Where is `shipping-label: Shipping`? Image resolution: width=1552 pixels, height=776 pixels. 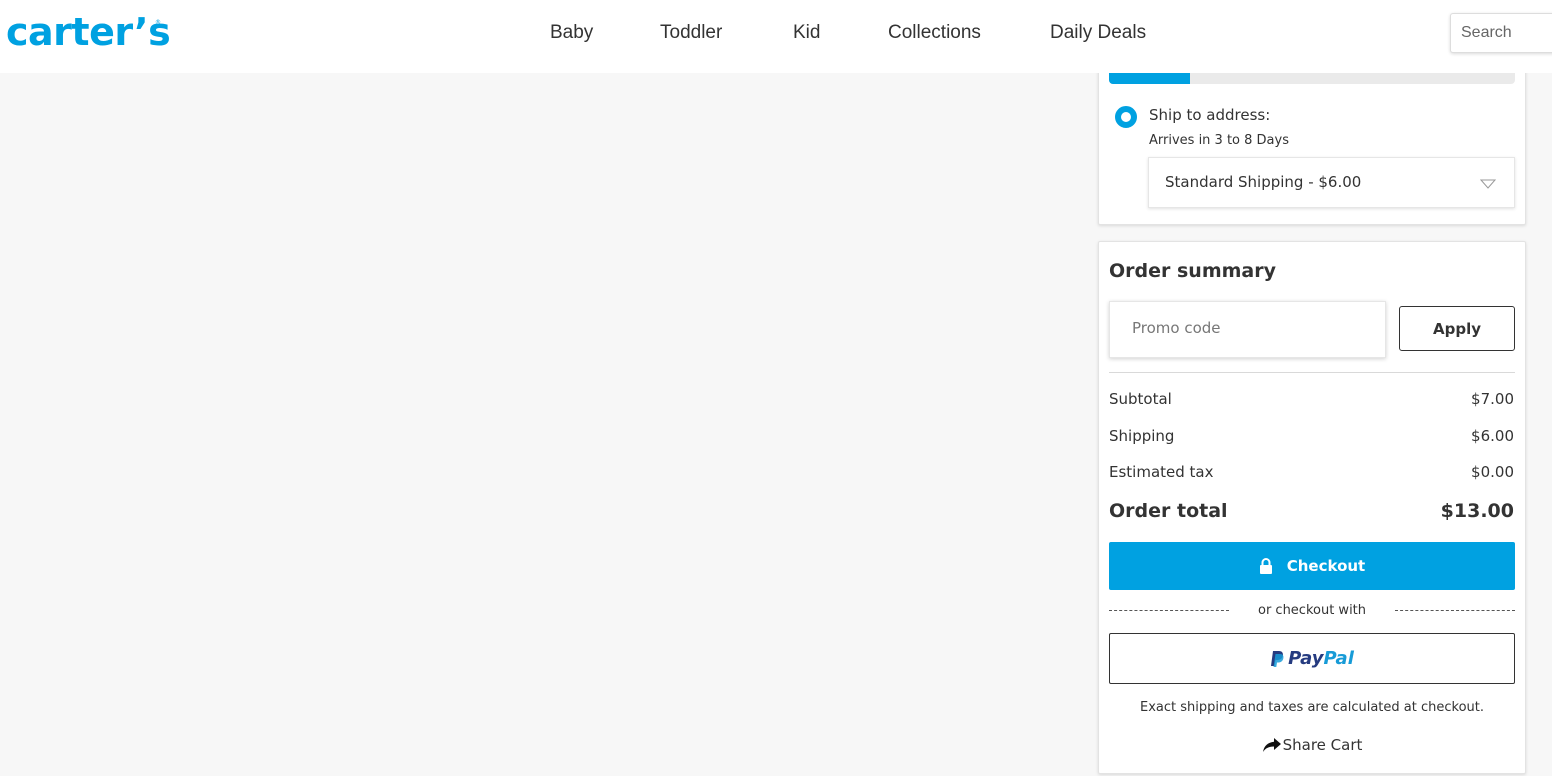 shipping-label: Shipping is located at coordinates (1142, 436).